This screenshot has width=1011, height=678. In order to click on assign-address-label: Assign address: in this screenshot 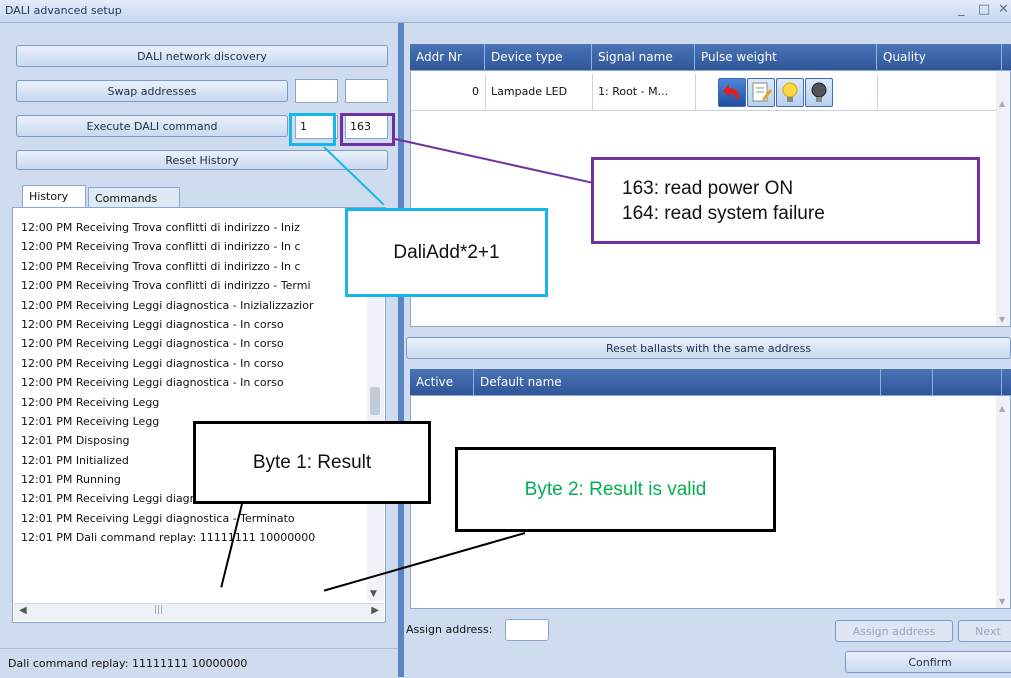, I will do `click(449, 629)`.